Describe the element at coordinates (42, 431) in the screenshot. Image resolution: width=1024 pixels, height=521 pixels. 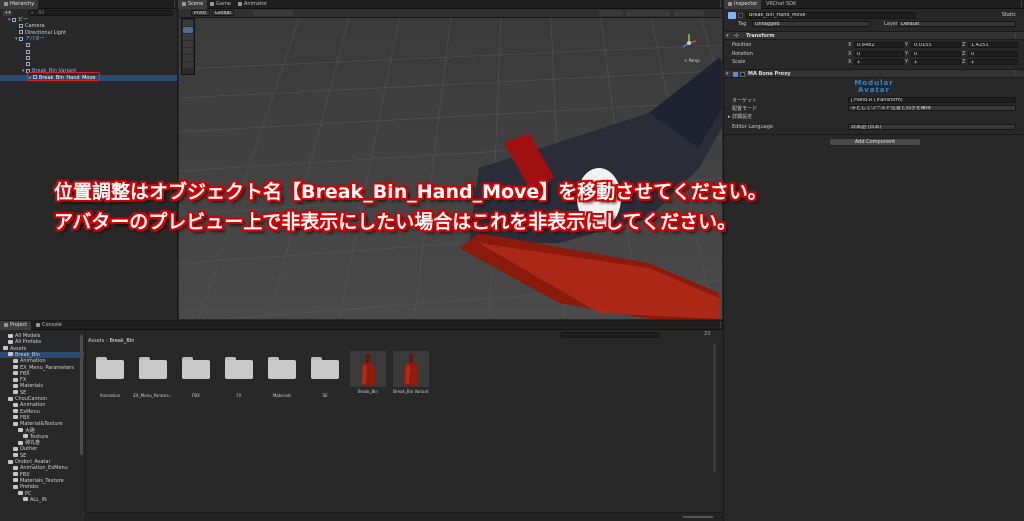
I see `project-tree-item: 大砲` at that location.